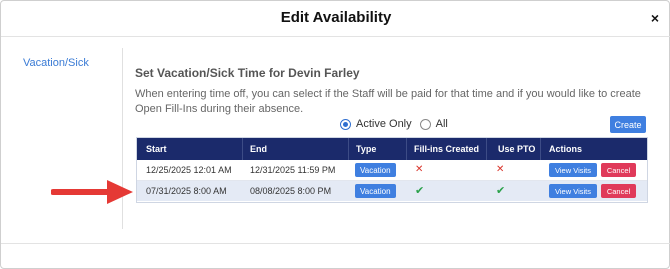 Image resolution: width=670 pixels, height=269 pixels. What do you see at coordinates (447, 149) in the screenshot?
I see `column-header-fill-ins: Fill-ins Created` at bounding box center [447, 149].